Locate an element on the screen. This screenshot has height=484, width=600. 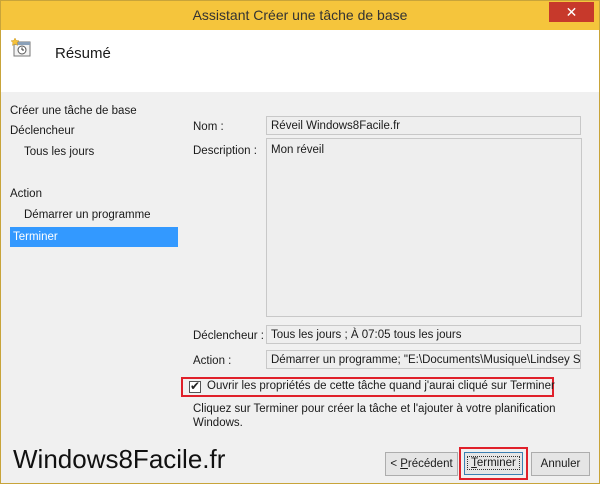
watermark-logo: Windows8Facile.fr is located at coordinates (119, 459).